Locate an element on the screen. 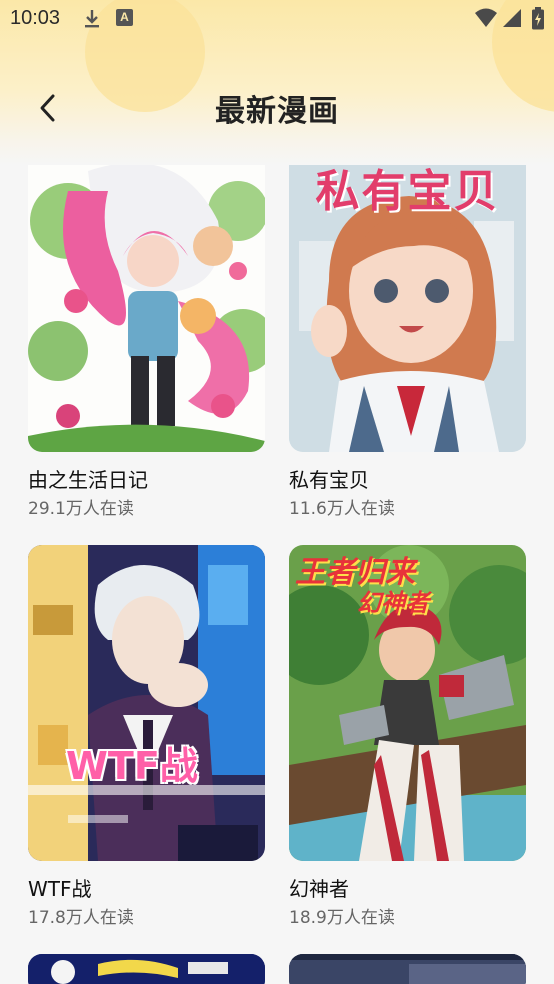  comic-readers: 17.8万人在读 is located at coordinates (81, 918).